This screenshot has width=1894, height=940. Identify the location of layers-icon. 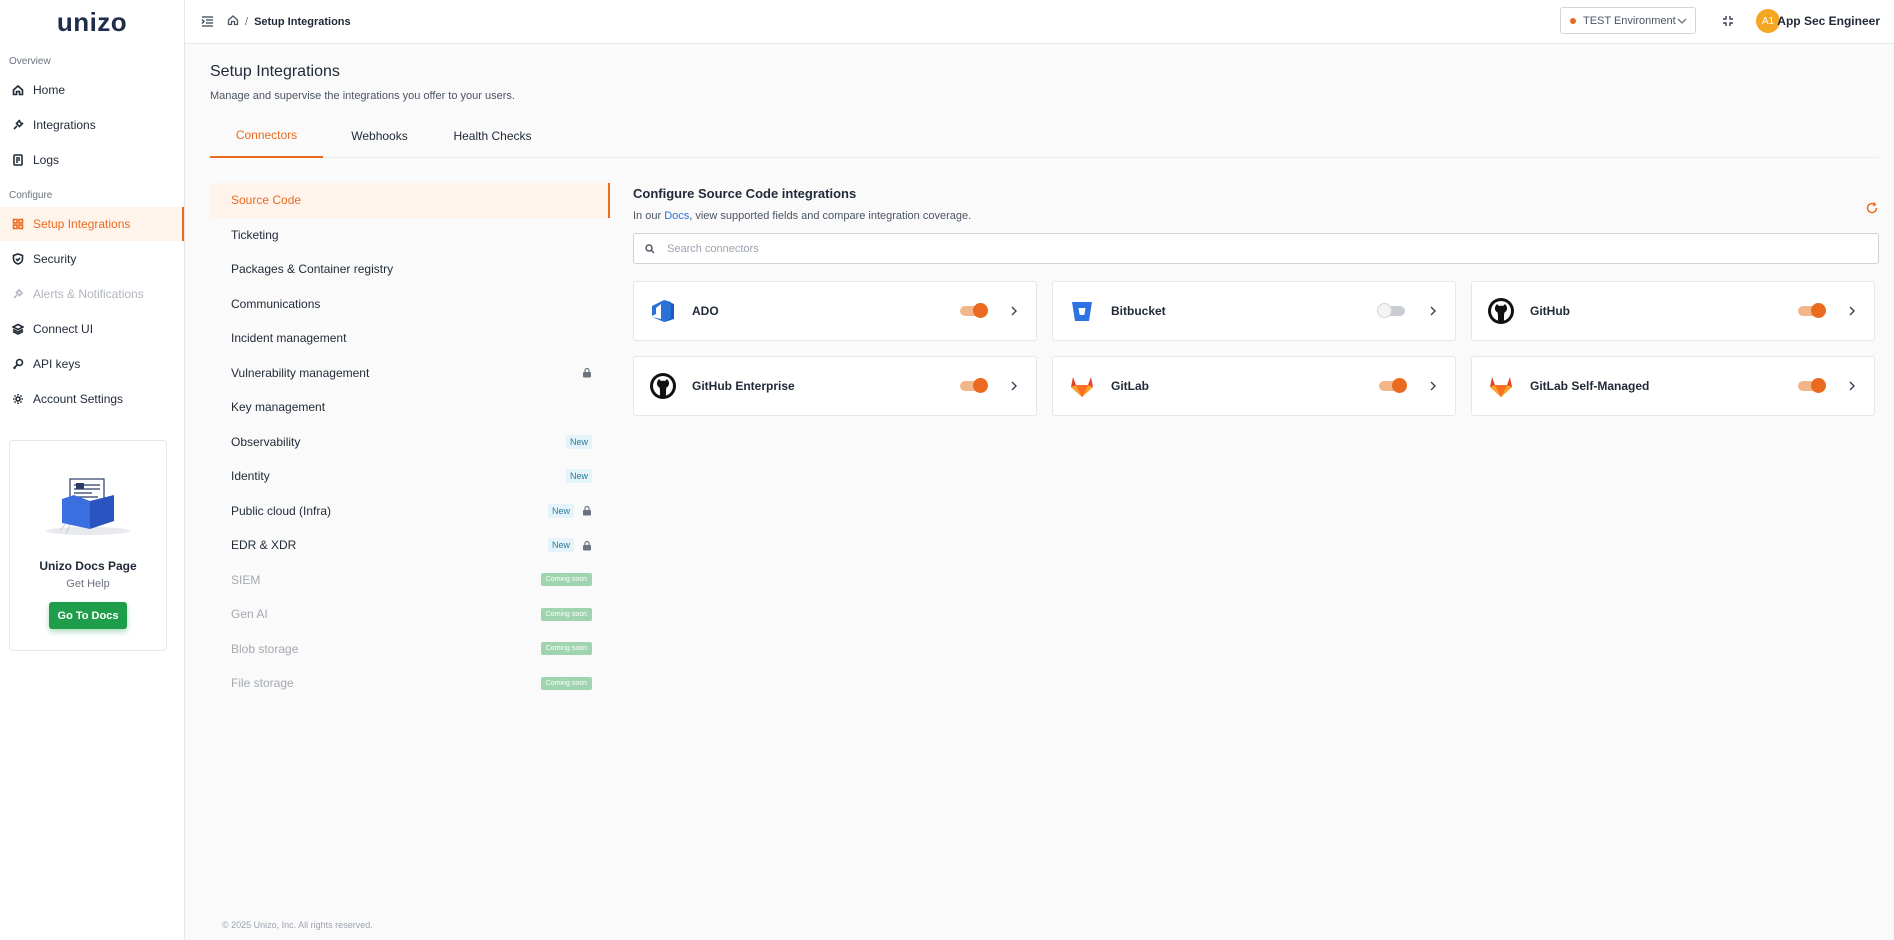
(18, 329).